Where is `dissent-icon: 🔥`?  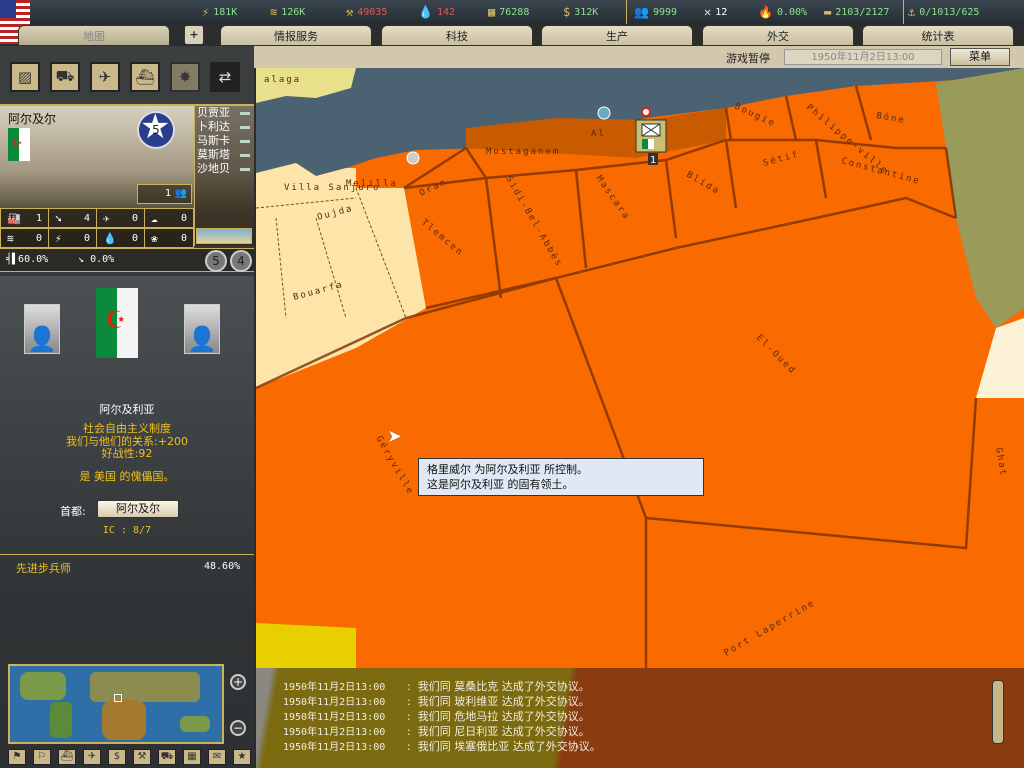
dissent-icon: 🔥 is located at coordinates (765, 12).